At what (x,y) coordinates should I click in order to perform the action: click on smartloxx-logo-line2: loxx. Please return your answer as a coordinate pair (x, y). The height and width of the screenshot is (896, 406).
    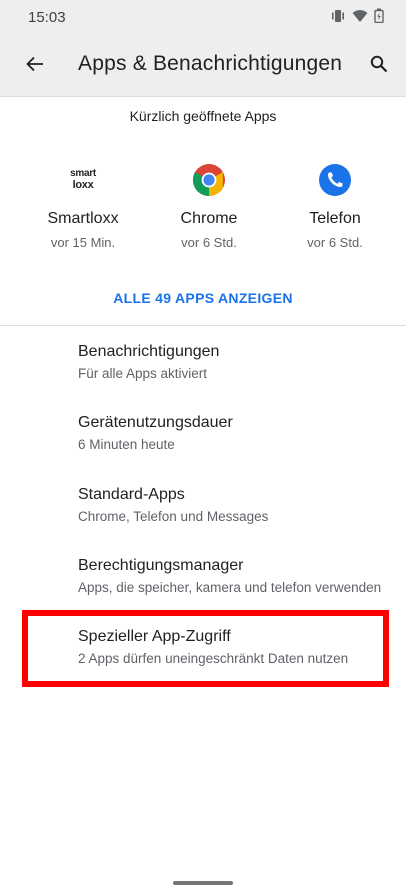
    Looking at the image, I should click on (83, 185).